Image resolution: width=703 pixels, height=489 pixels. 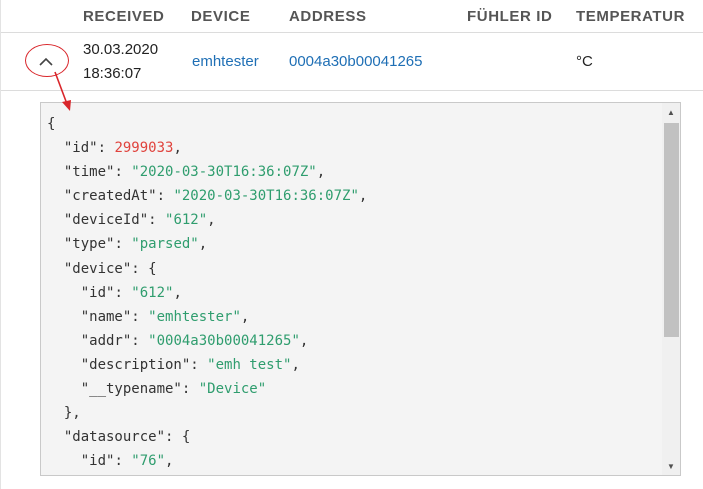 I want to click on json-line: "name": "lorawan_smarttest",, so click(x=207, y=474).